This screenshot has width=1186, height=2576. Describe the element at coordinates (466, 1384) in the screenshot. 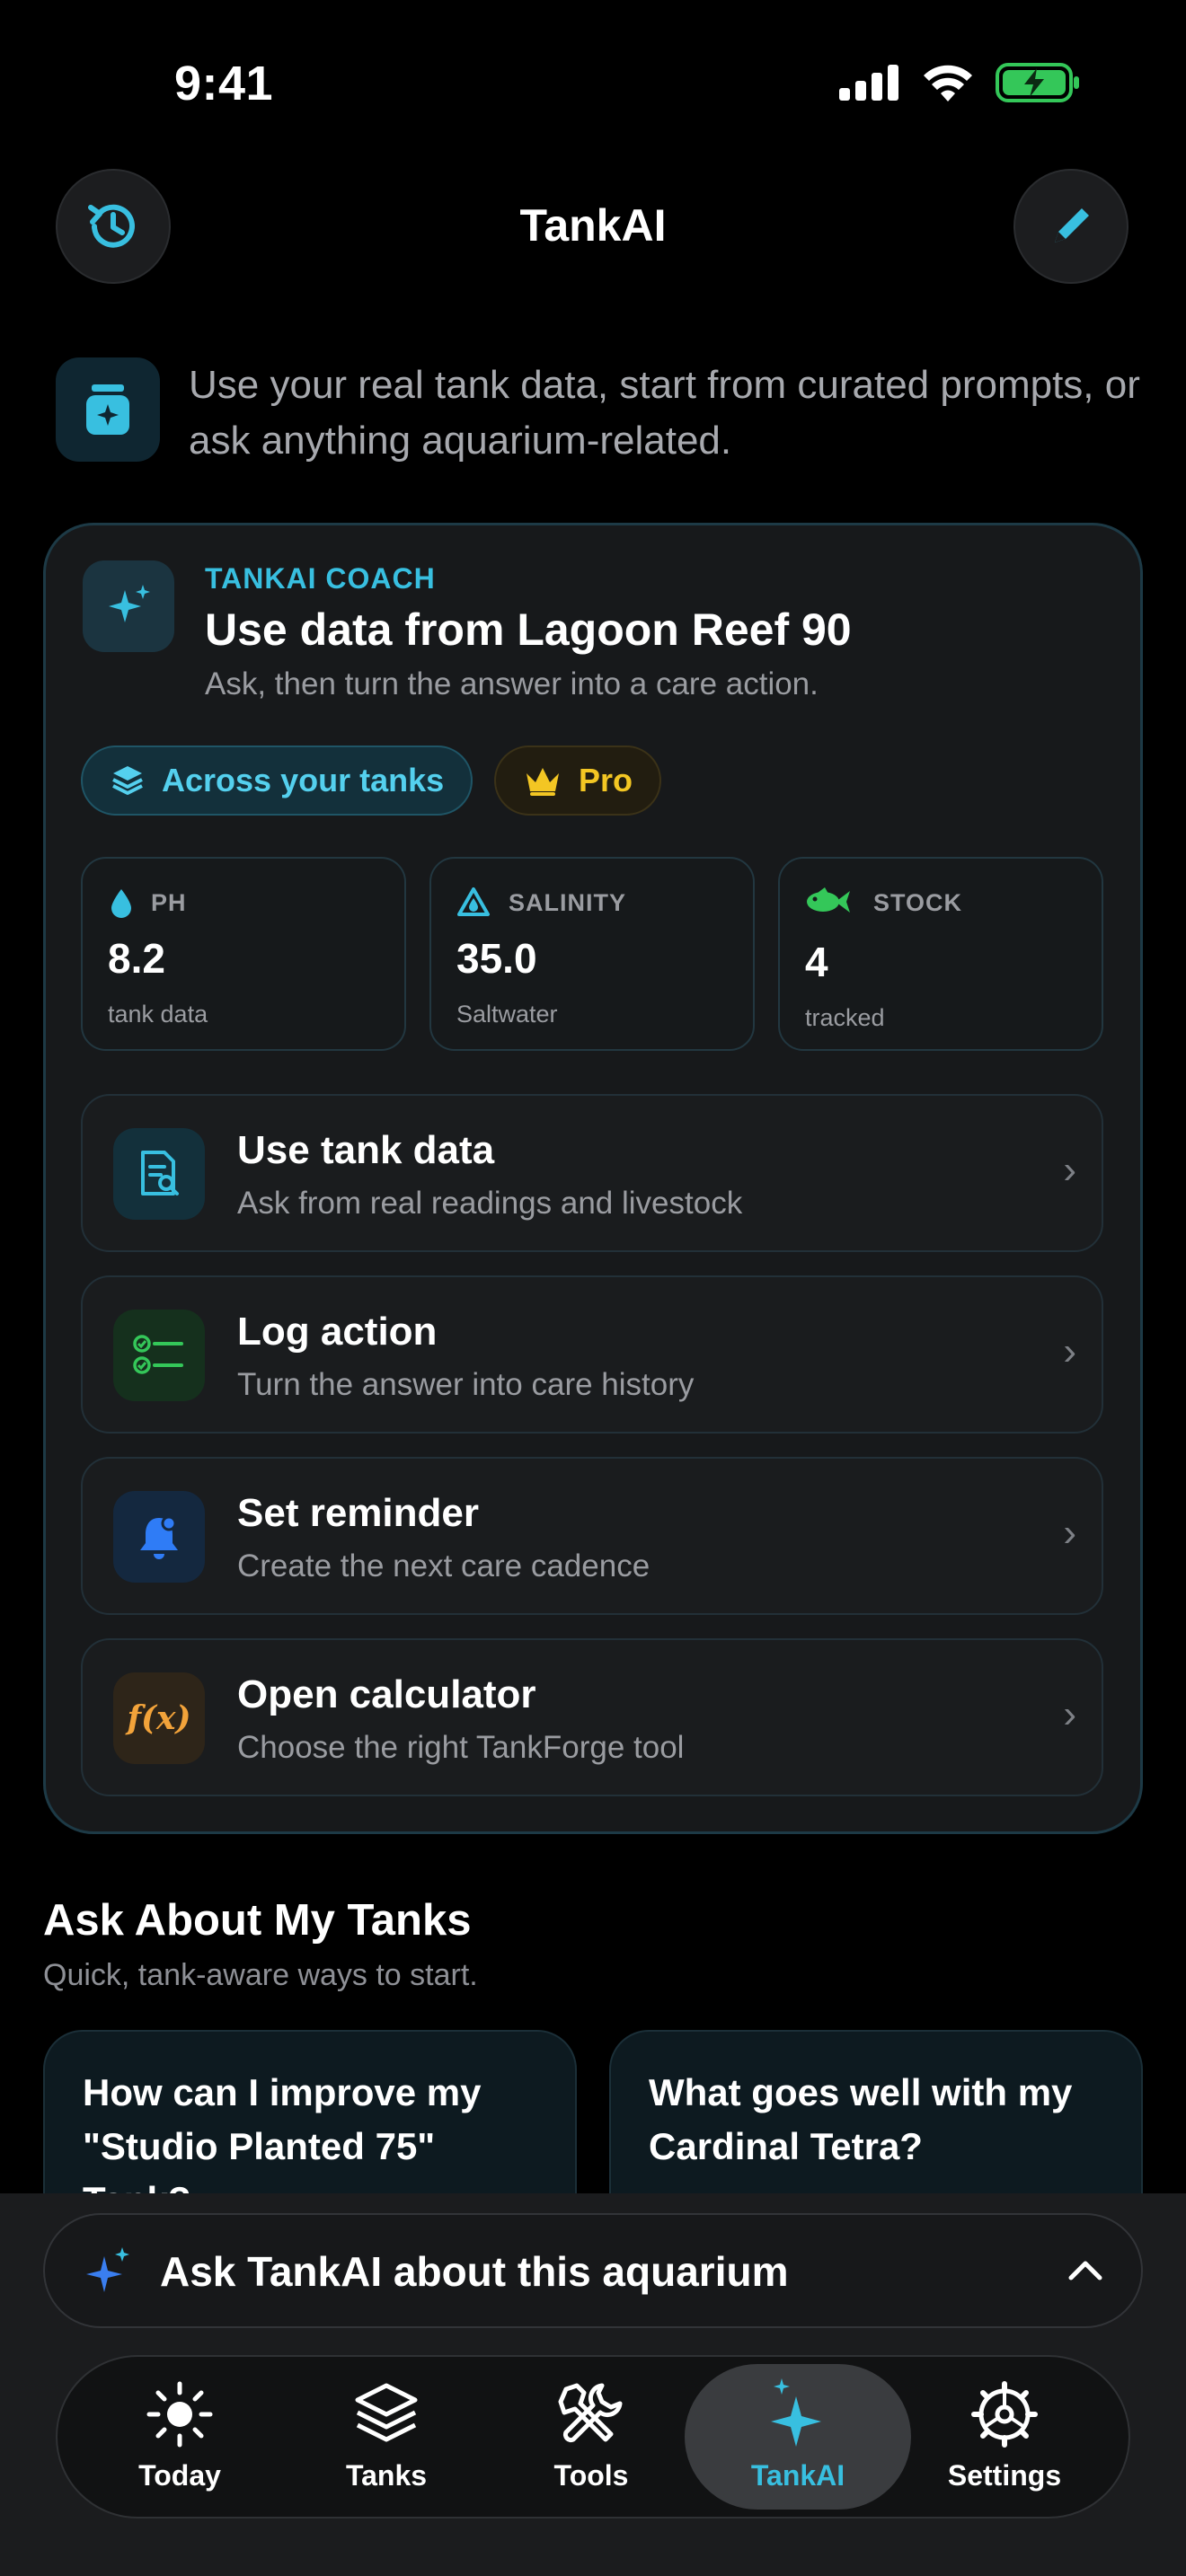

I see `row-subtitle: Turn the answer into care history` at that location.